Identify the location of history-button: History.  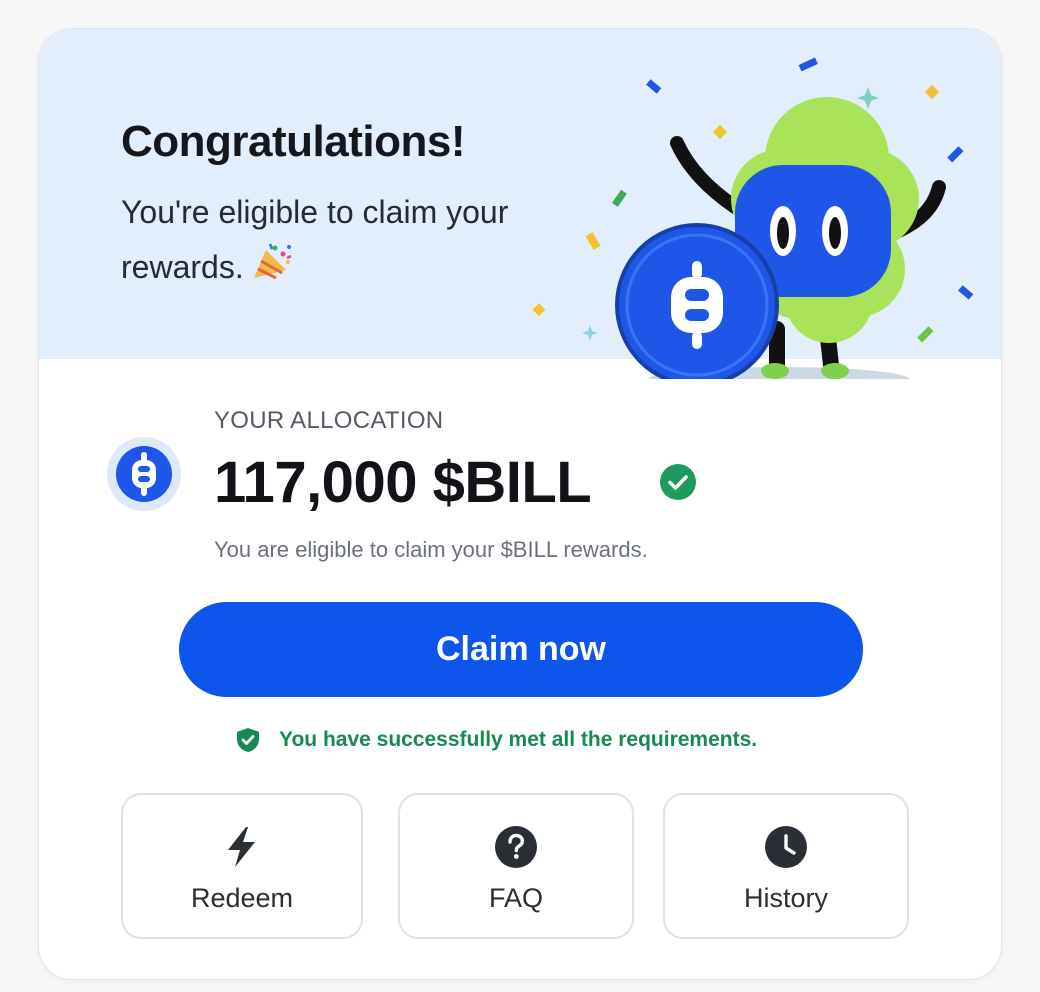
(786, 866).